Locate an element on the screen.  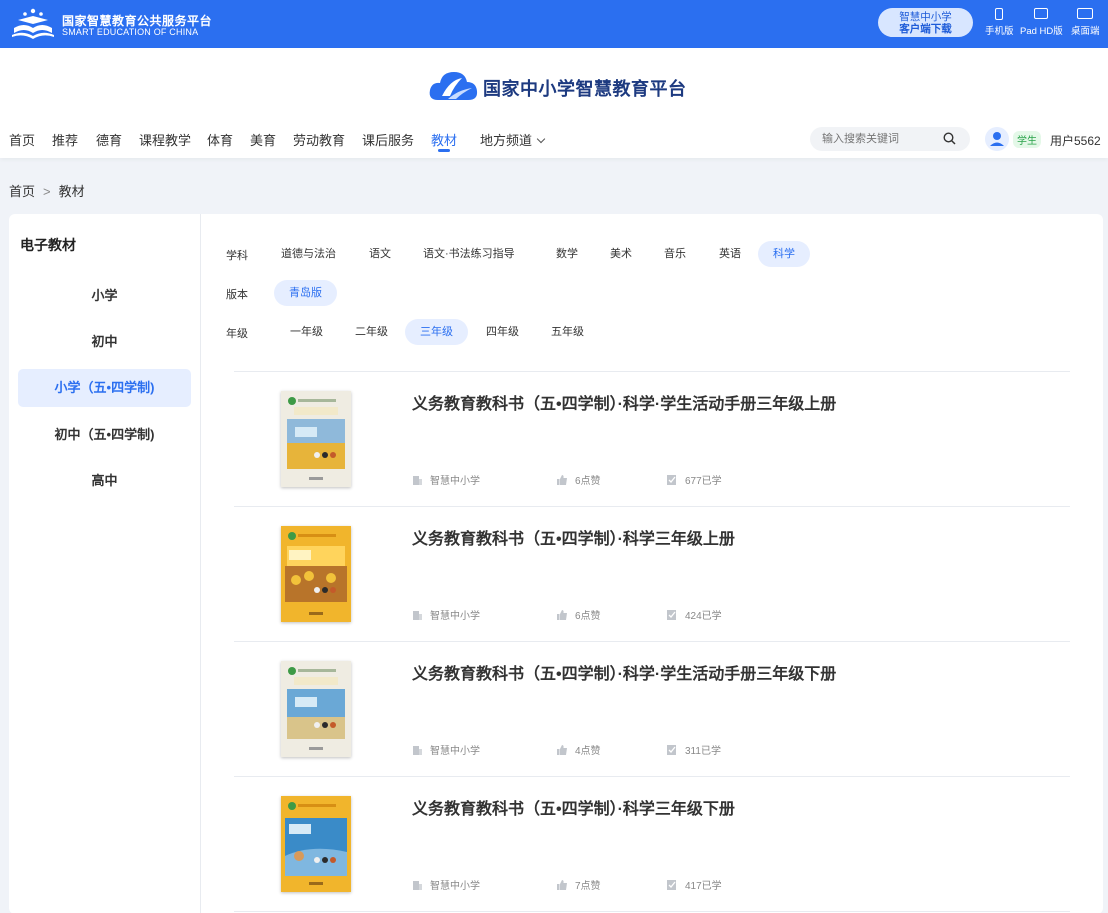
device-pad-label: Pad HD版 is located at coordinates (1041, 31).